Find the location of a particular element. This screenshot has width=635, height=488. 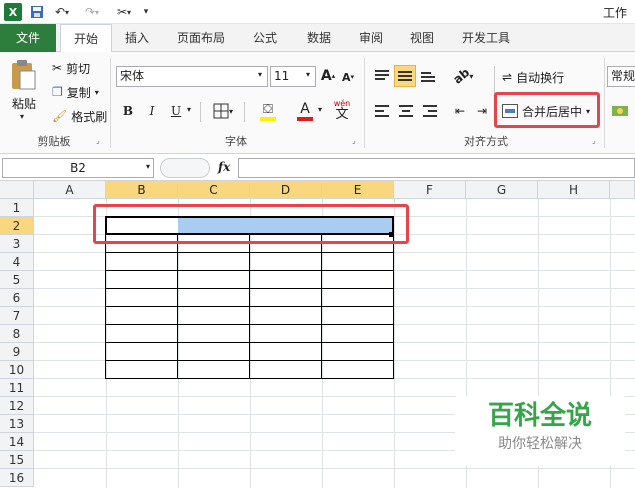

row-header: 6 is located at coordinates (17, 298).